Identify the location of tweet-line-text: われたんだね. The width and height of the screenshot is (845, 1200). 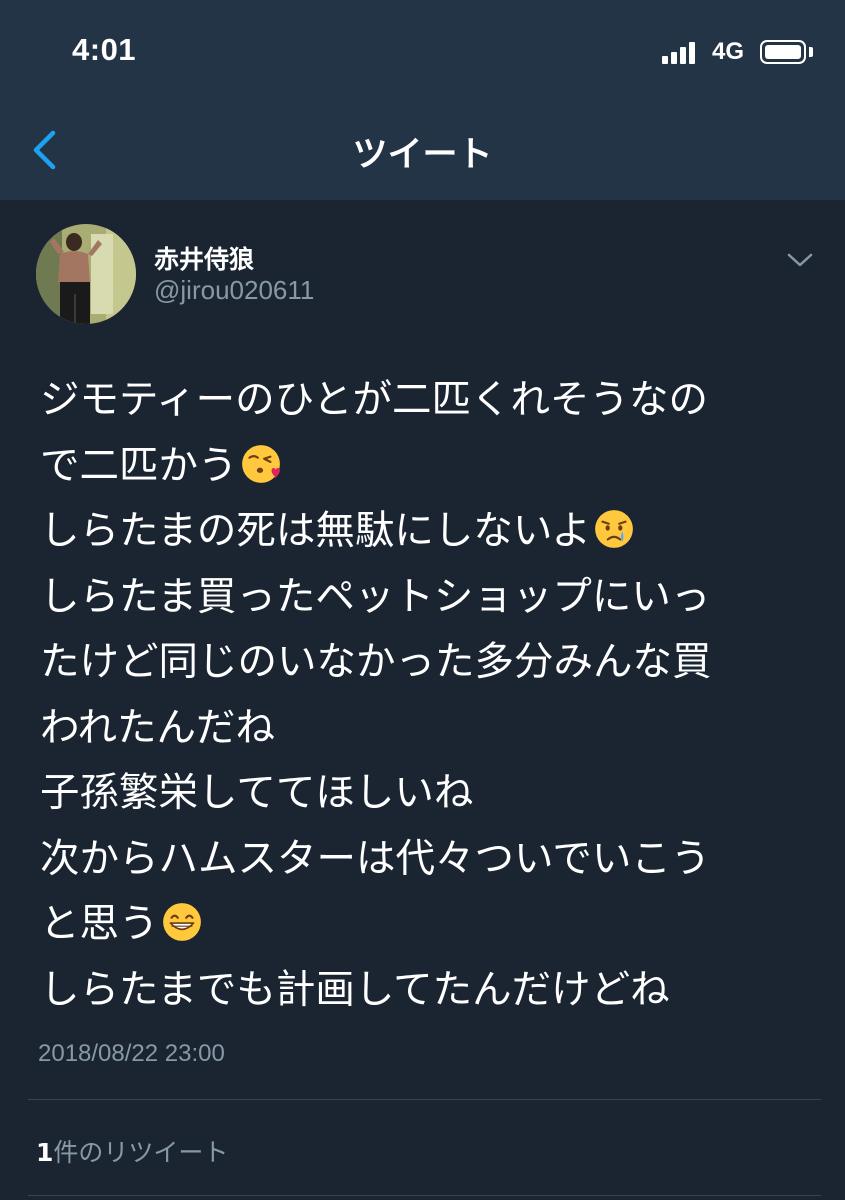
(158, 727).